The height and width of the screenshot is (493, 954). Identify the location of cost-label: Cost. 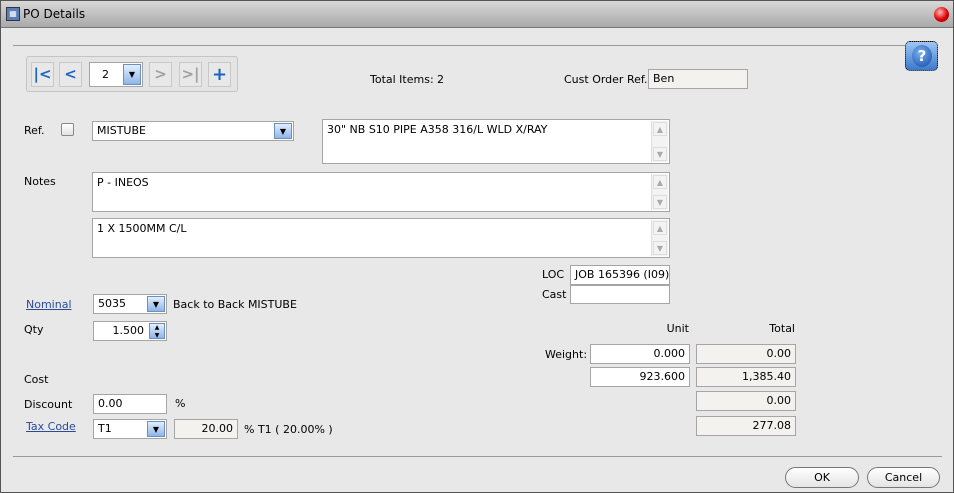
(36, 379).